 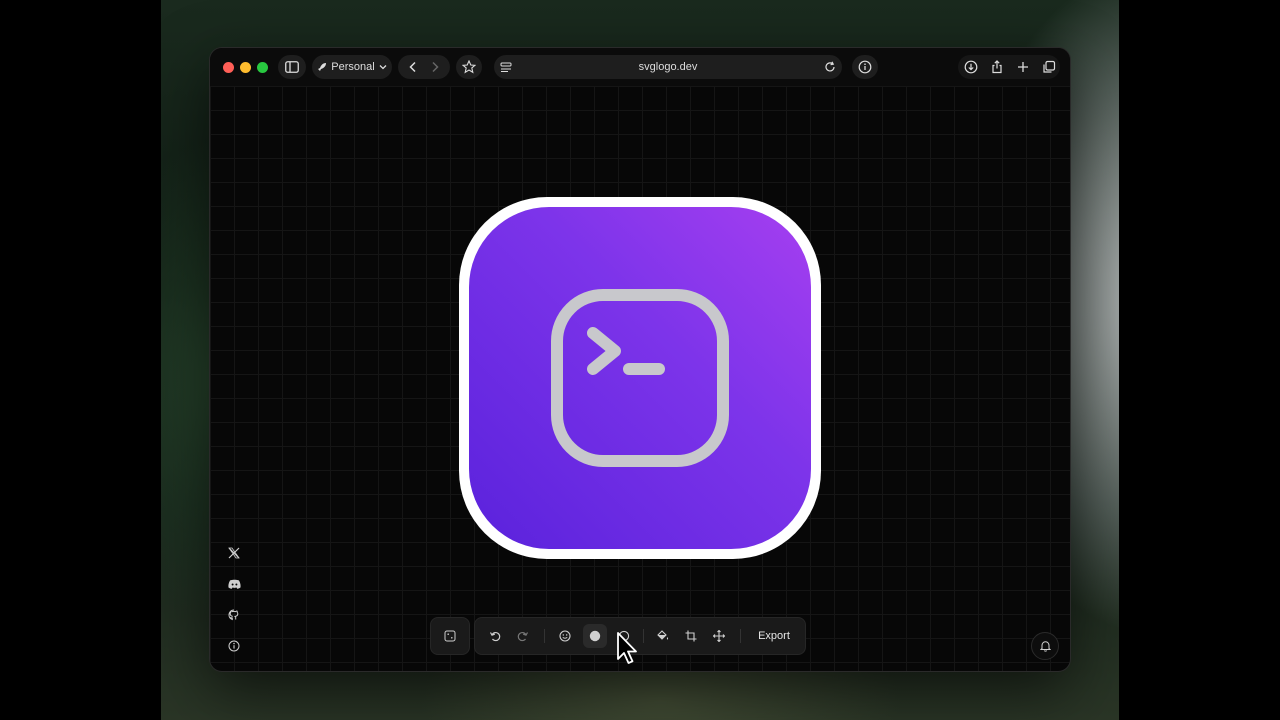 I want to click on plus-icon, so click(x=1023, y=67).